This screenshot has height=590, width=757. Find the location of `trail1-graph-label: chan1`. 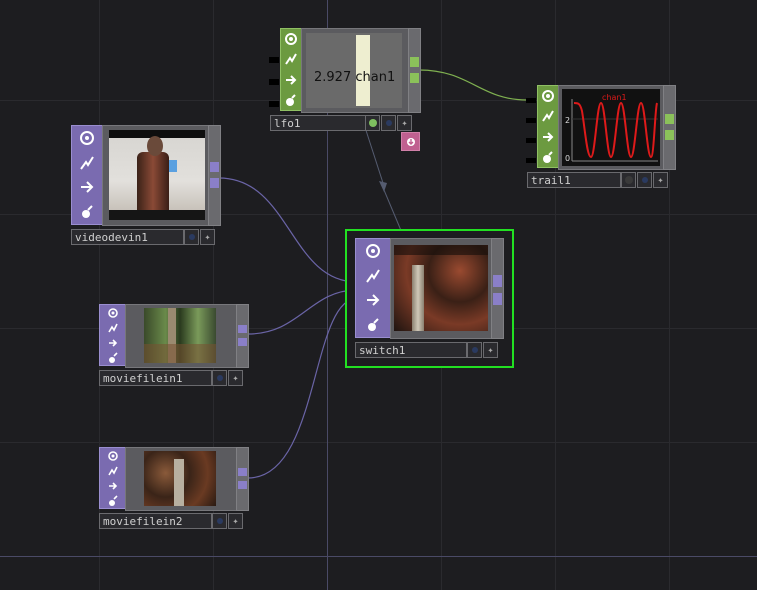

trail1-graph-label: chan1 is located at coordinates (614, 97).